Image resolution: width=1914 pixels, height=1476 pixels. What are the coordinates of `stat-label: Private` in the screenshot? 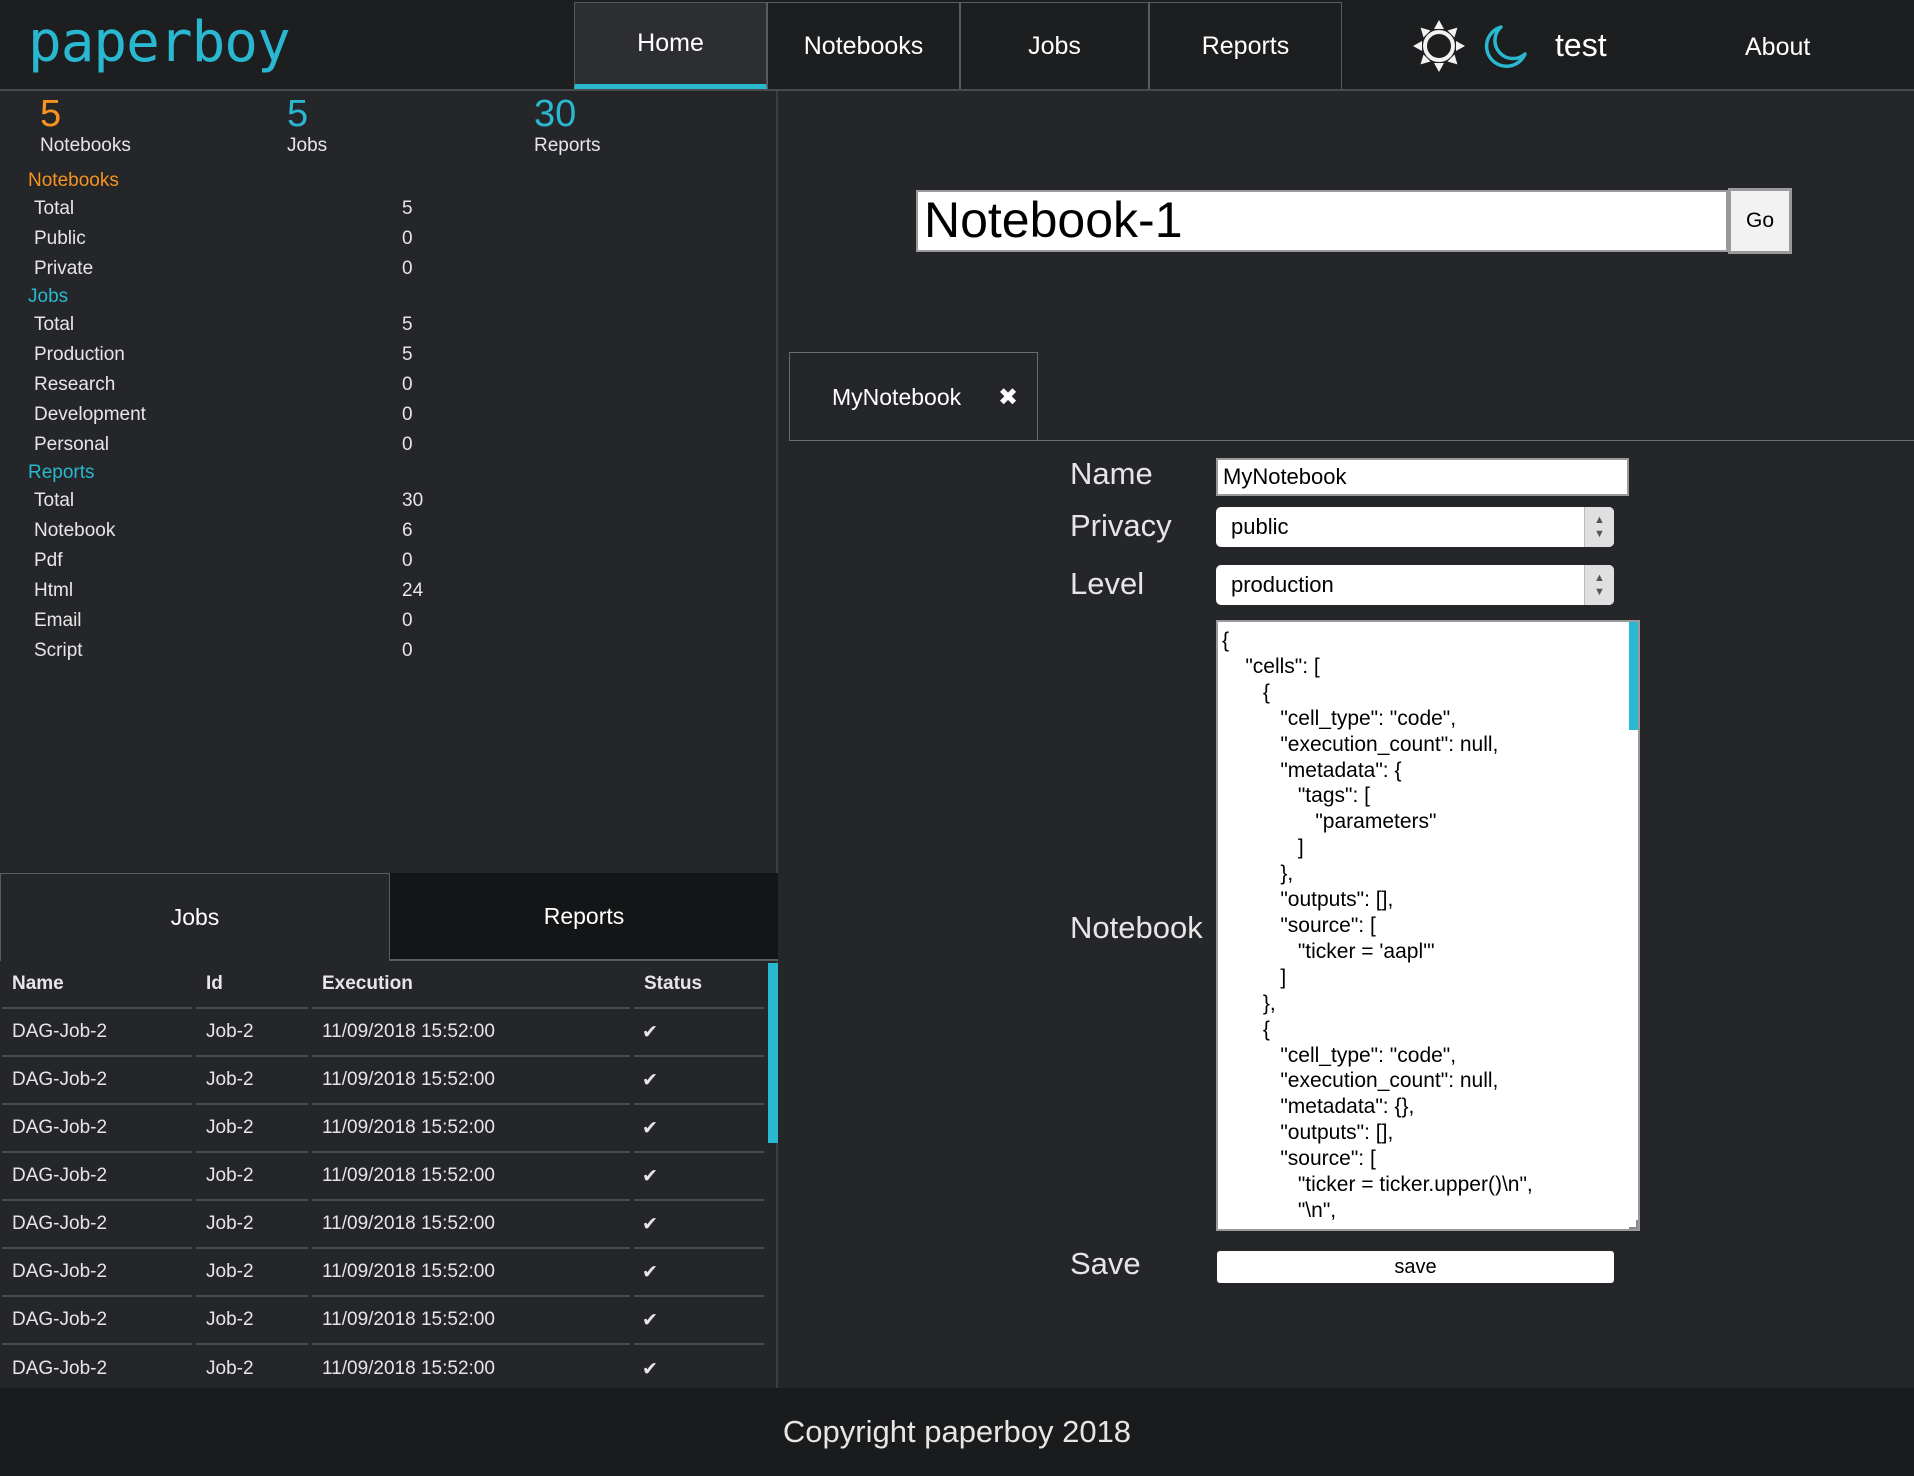 It's located at (64, 268).